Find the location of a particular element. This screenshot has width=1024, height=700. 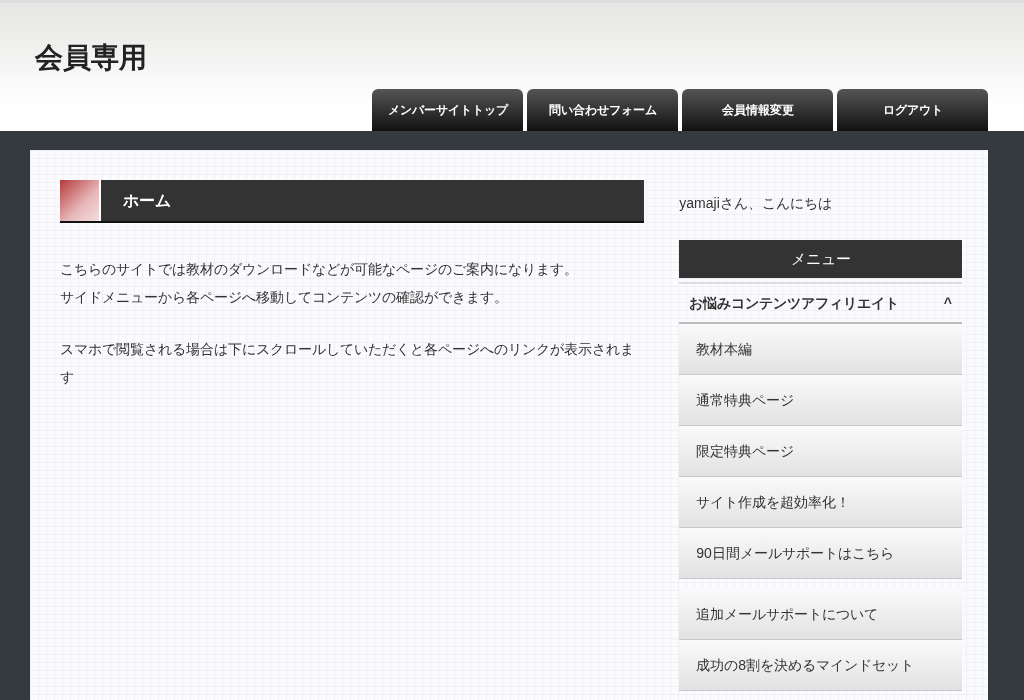

body-text: スマホで閲覧される場合は下にスクロールしていただくと各ページへのリンクが表示されます is located at coordinates (347, 363).